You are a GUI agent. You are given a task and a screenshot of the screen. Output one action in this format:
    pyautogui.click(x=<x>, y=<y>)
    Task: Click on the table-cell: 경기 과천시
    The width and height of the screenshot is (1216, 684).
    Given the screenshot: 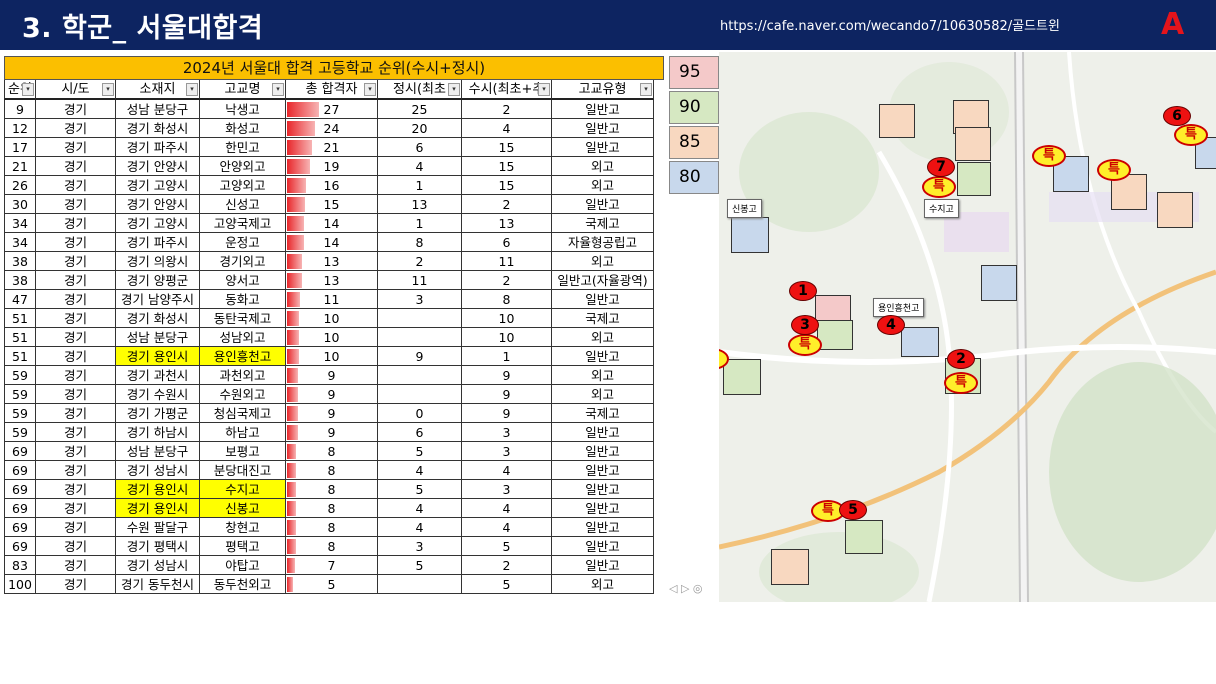 What is the action you would take?
    pyautogui.click(x=158, y=375)
    